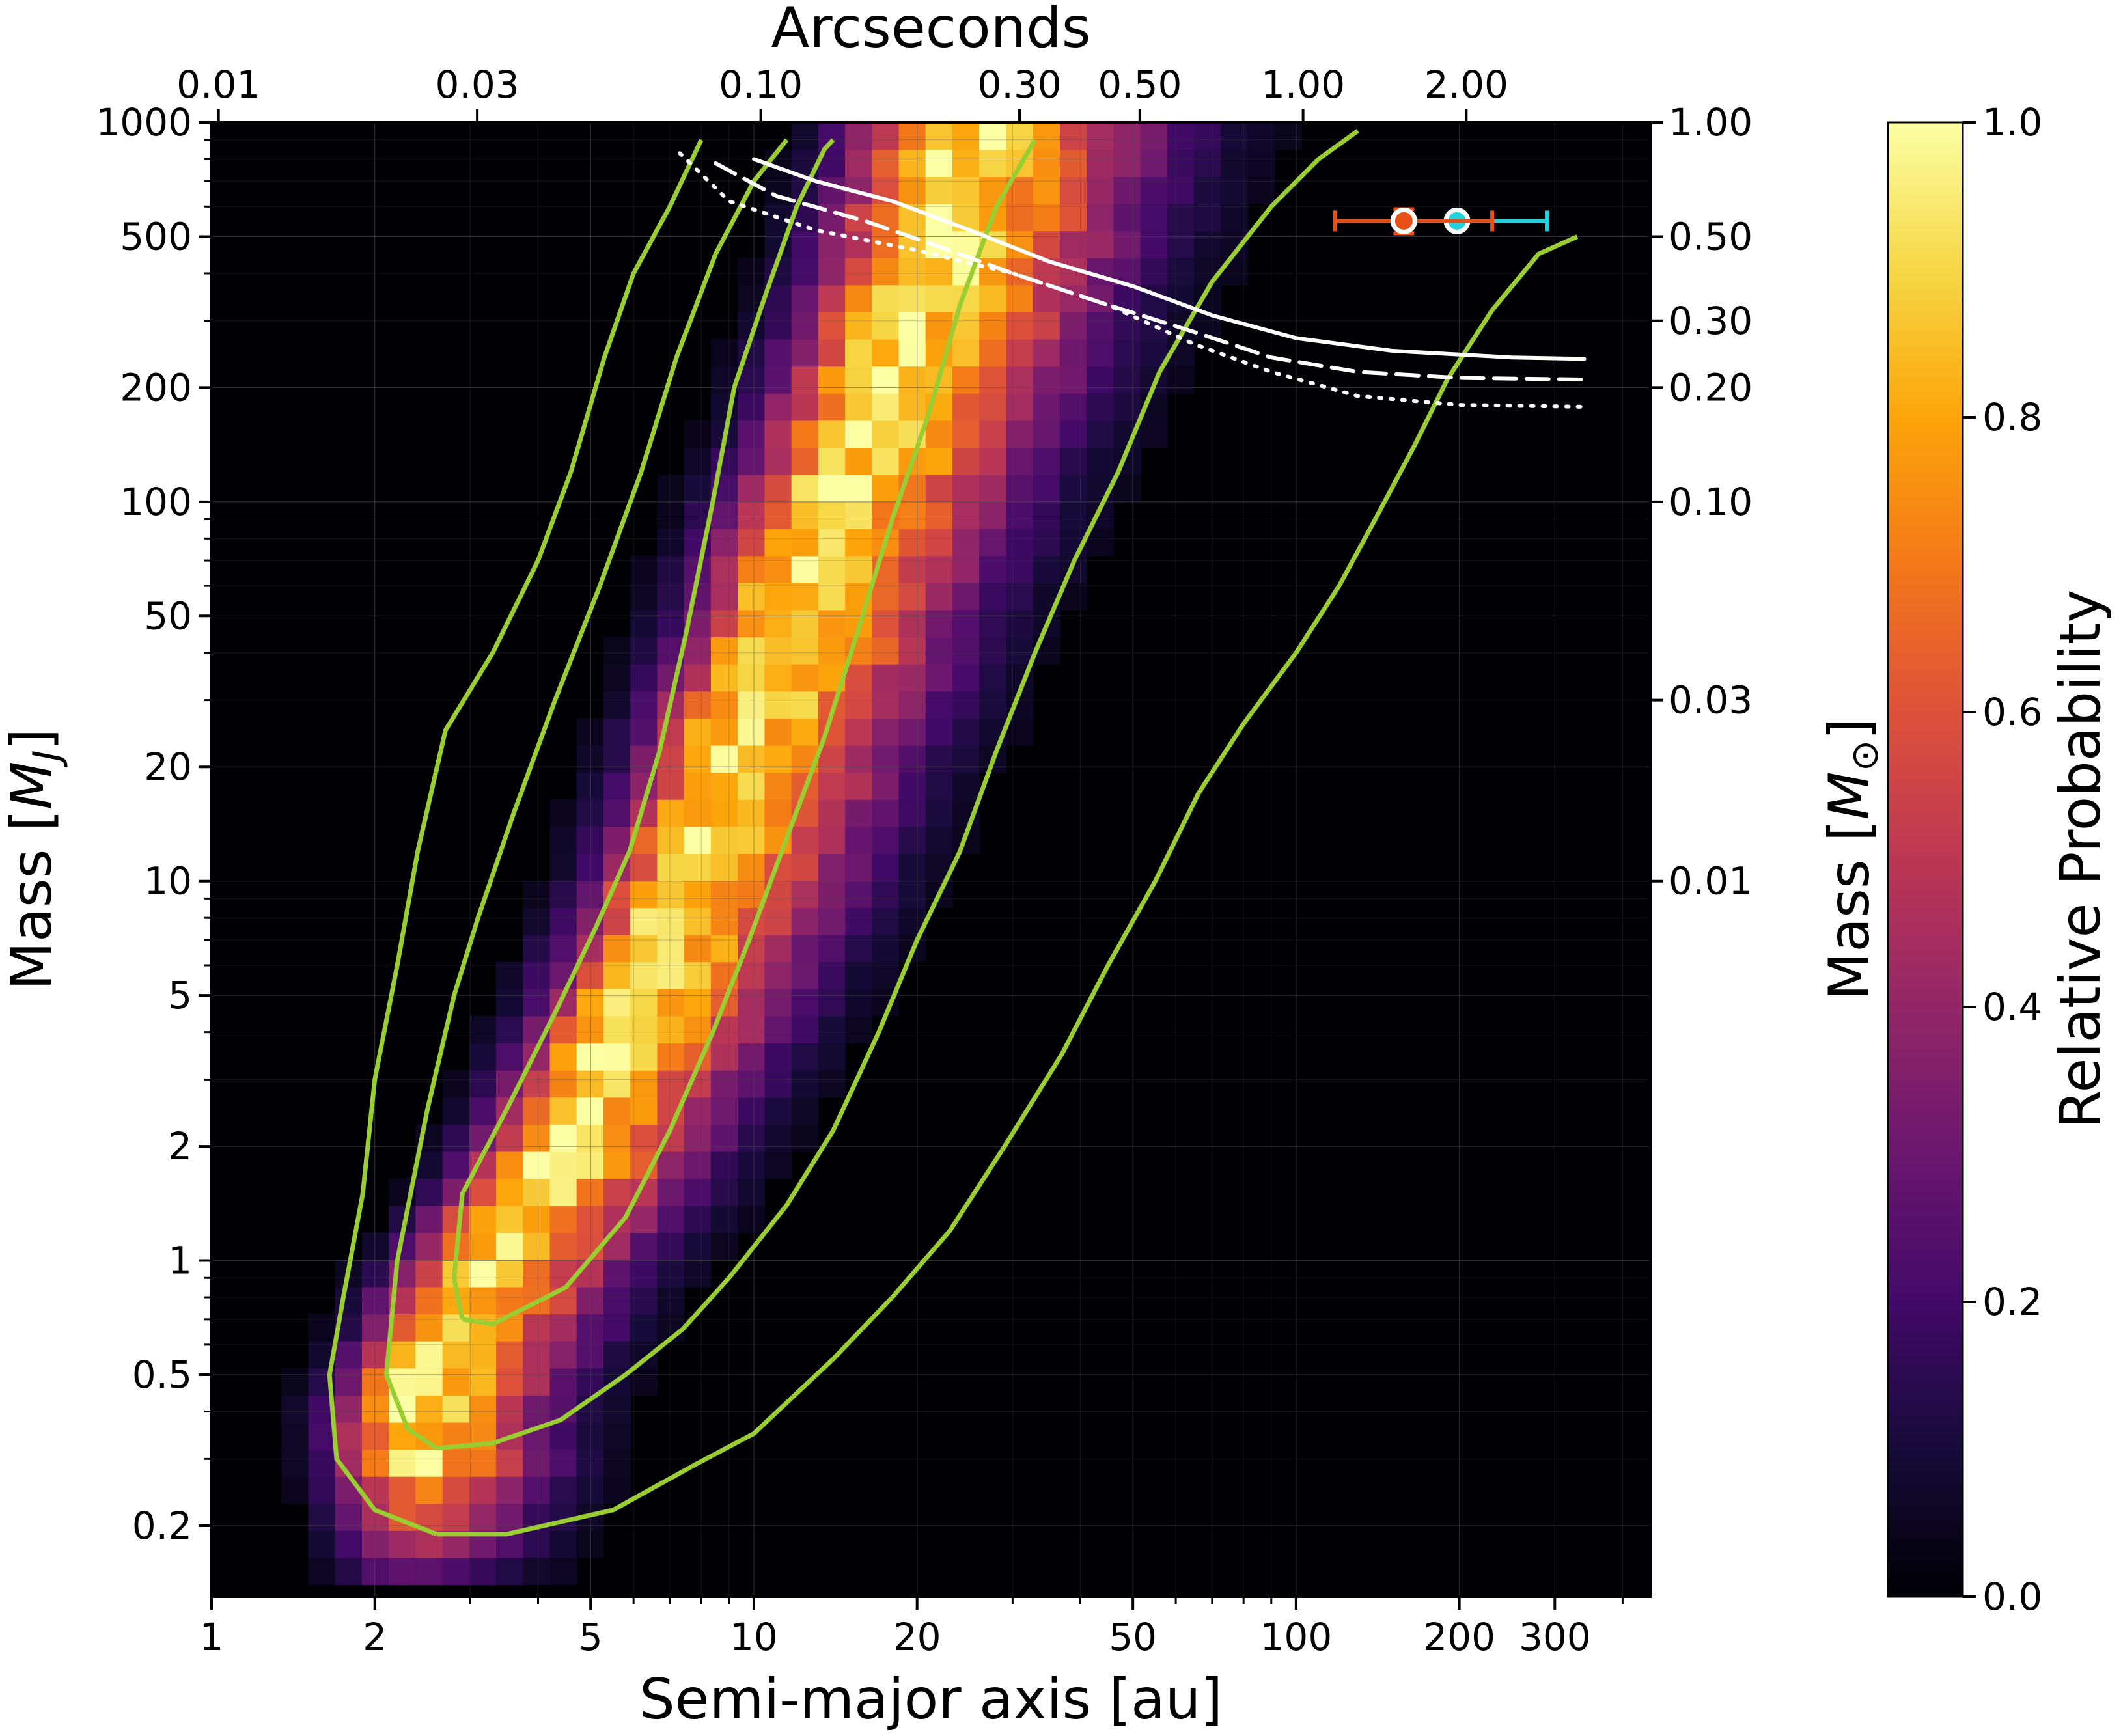  What do you see at coordinates (591, 1637) in the screenshot?
I see `x-tick-label: 5` at bounding box center [591, 1637].